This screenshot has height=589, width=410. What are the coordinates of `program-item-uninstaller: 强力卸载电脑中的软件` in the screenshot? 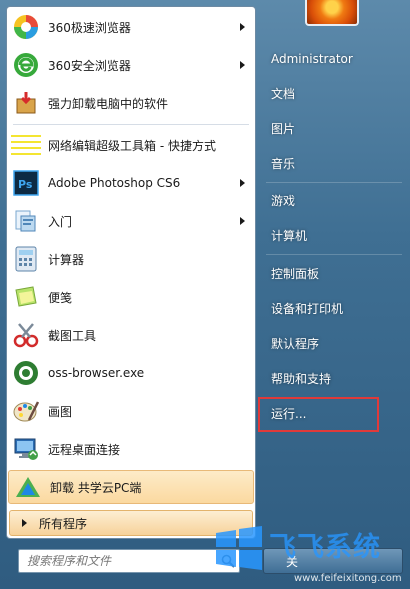 It's located at (131, 103).